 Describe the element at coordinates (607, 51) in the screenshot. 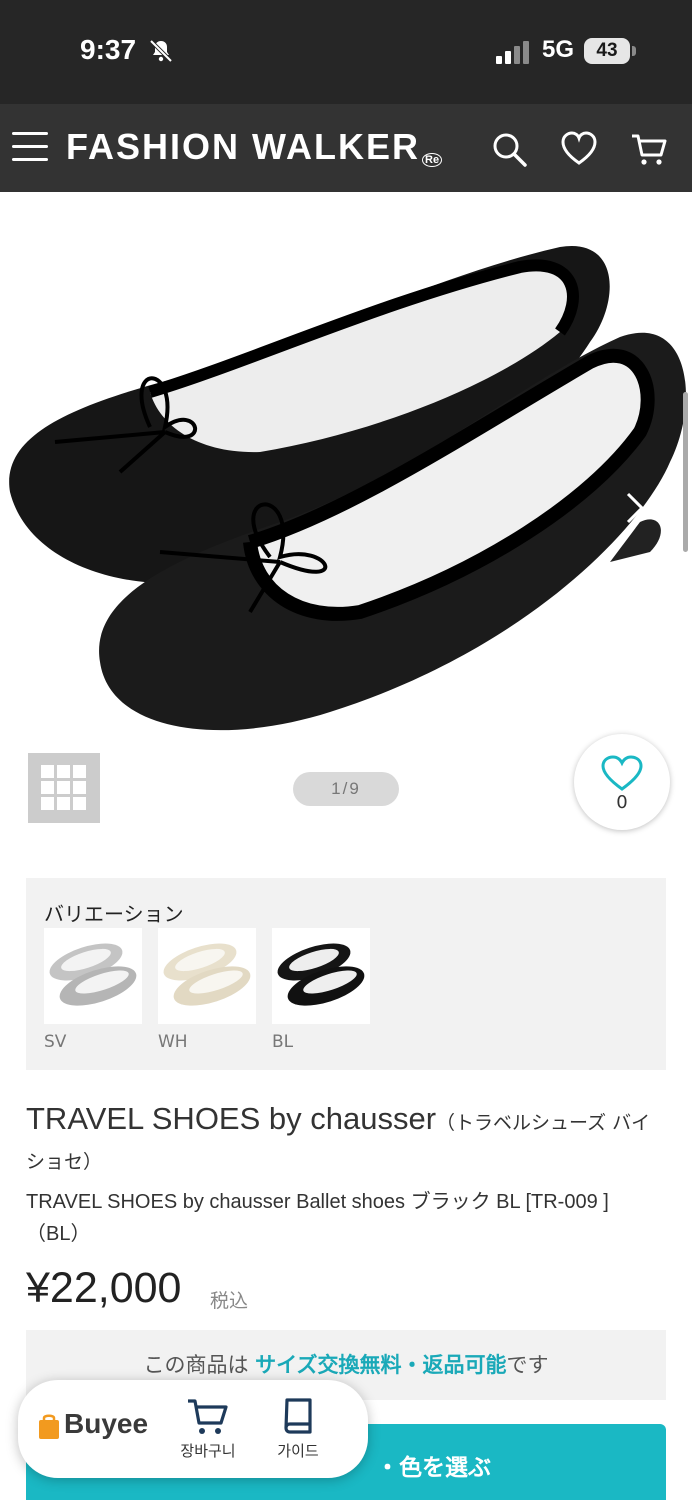

I see `battery-level: 43` at that location.